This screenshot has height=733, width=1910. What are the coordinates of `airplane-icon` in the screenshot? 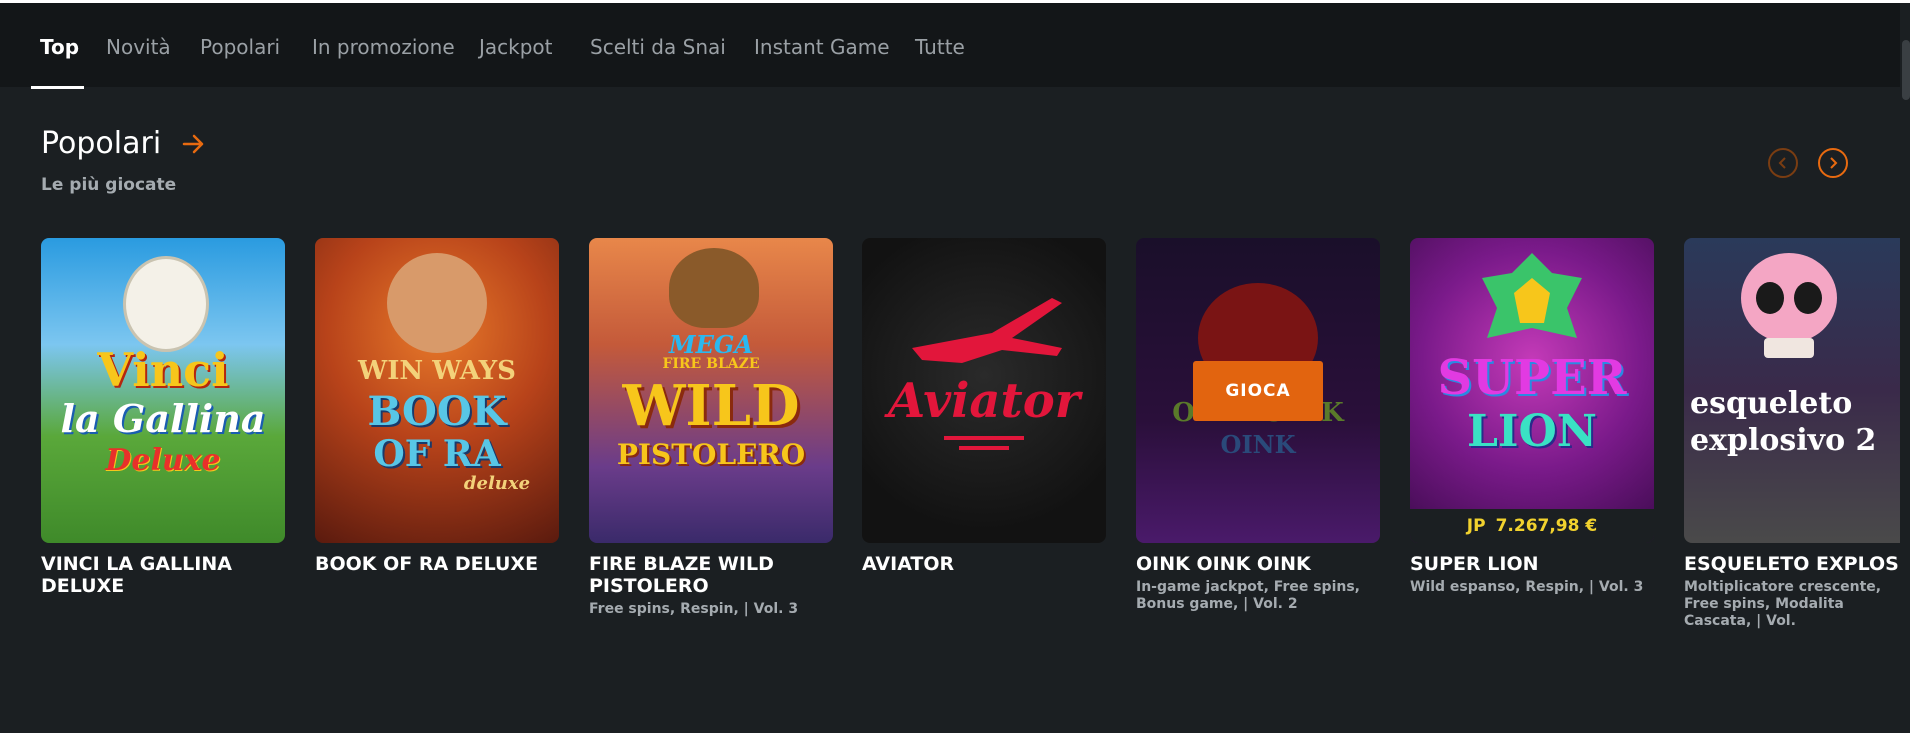 It's located at (987, 330).